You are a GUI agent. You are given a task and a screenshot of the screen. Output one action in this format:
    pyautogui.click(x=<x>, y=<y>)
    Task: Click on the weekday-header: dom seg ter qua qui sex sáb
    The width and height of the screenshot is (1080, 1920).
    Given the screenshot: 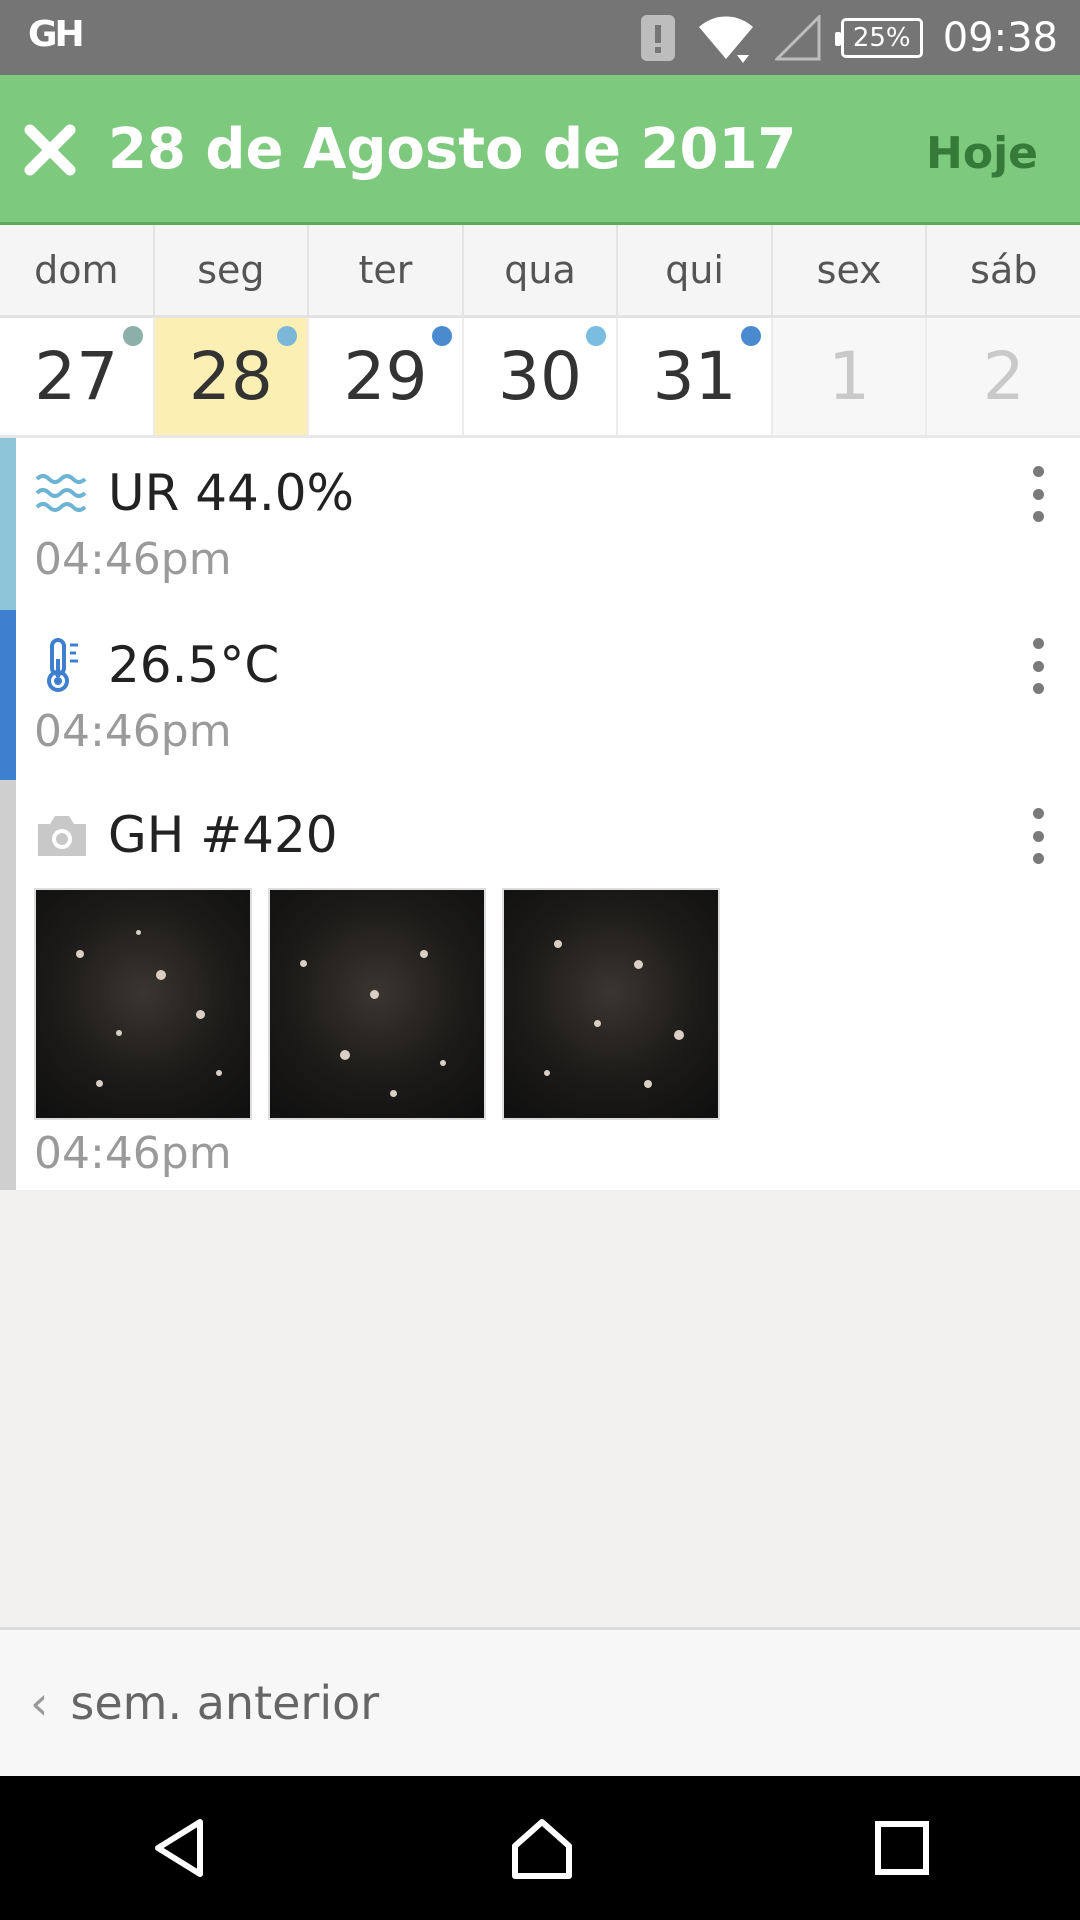 What is the action you would take?
    pyautogui.click(x=540, y=271)
    